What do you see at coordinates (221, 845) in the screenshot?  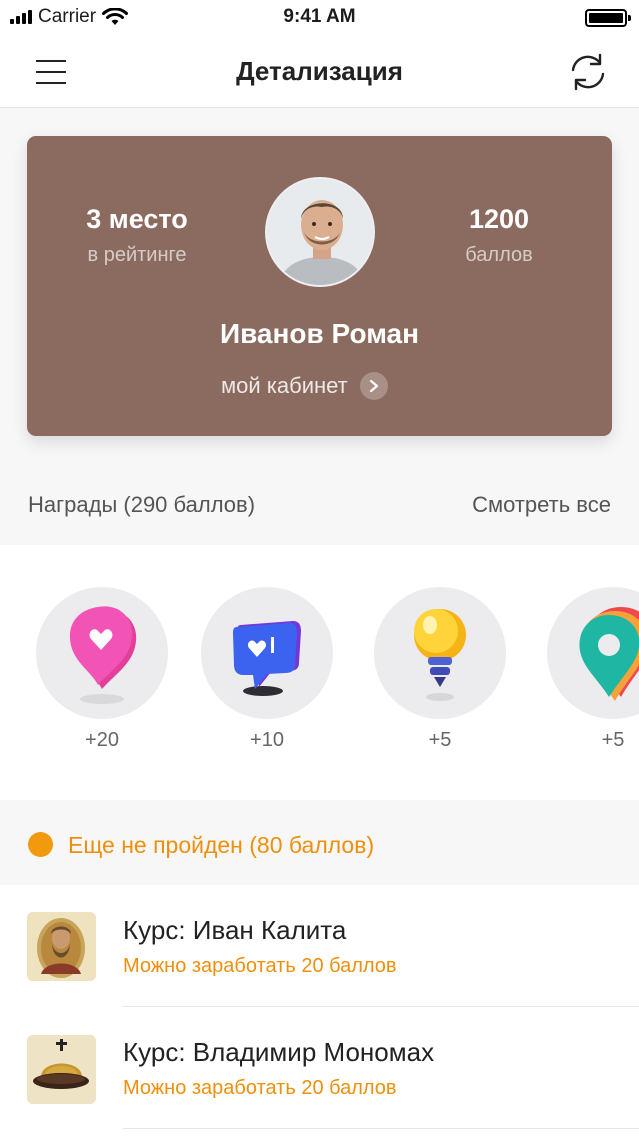 I see `status-text: Еще не пройден (80 баллов)` at bounding box center [221, 845].